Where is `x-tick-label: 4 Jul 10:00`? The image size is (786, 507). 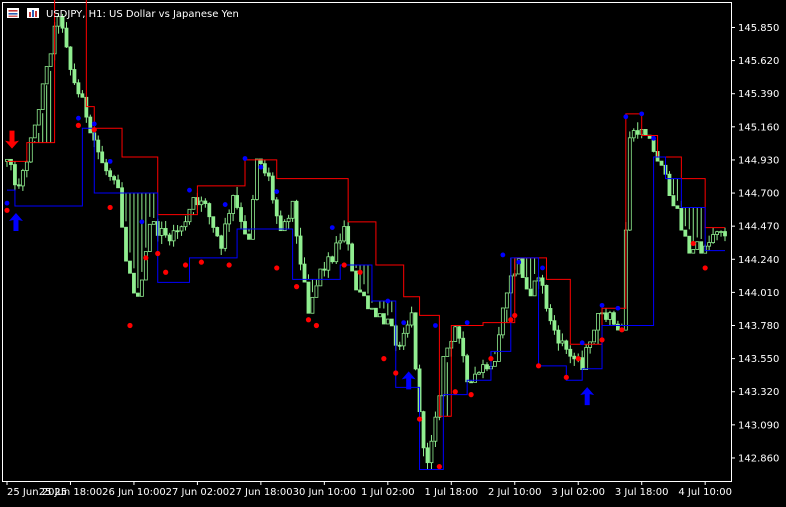 x-tick-label: 4 Jul 10:00 is located at coordinates (705, 492).